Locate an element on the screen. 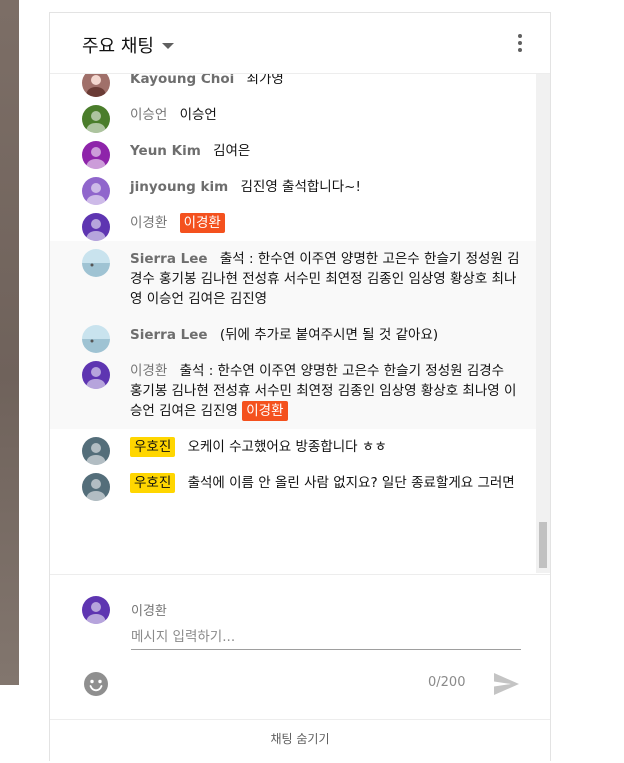 The image size is (624, 763). chat-message: 이경환 이경환 is located at coordinates (293, 223).